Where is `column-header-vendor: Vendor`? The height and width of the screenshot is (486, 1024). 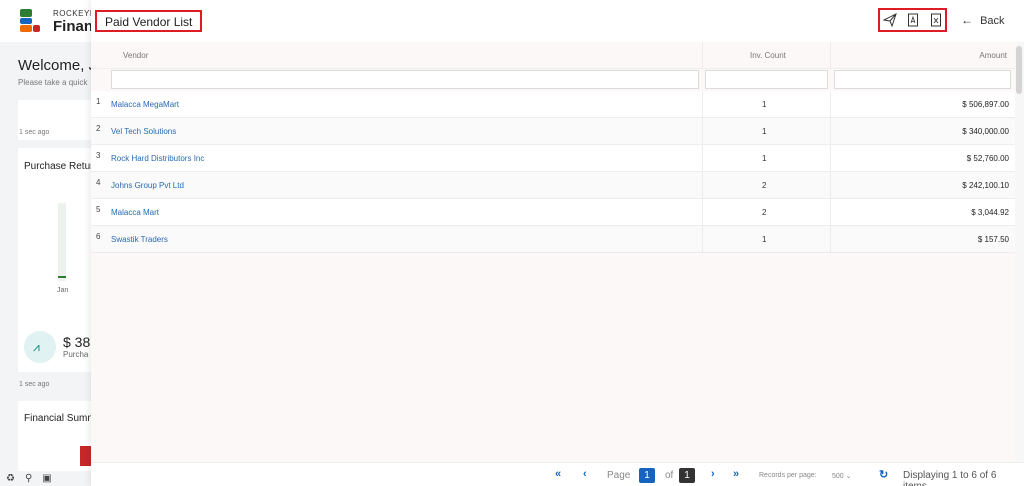
column-header-vendor: Vendor is located at coordinates (135, 55).